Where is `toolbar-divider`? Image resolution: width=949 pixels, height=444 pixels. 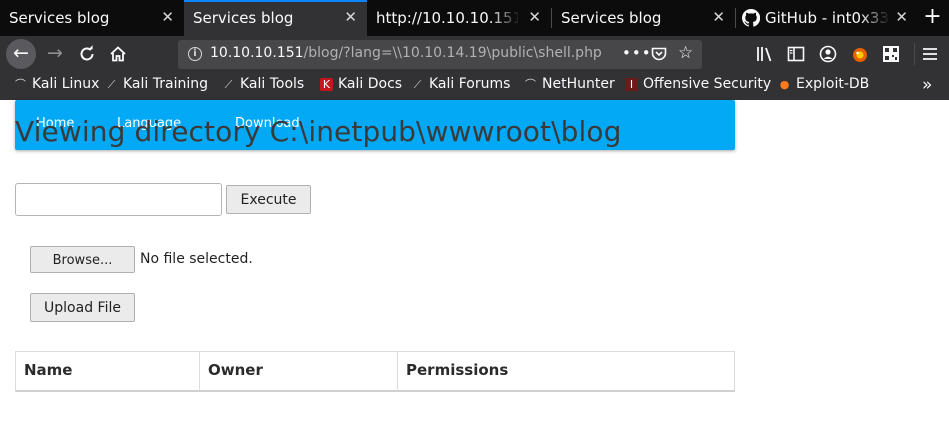
toolbar-divider is located at coordinates (914, 54).